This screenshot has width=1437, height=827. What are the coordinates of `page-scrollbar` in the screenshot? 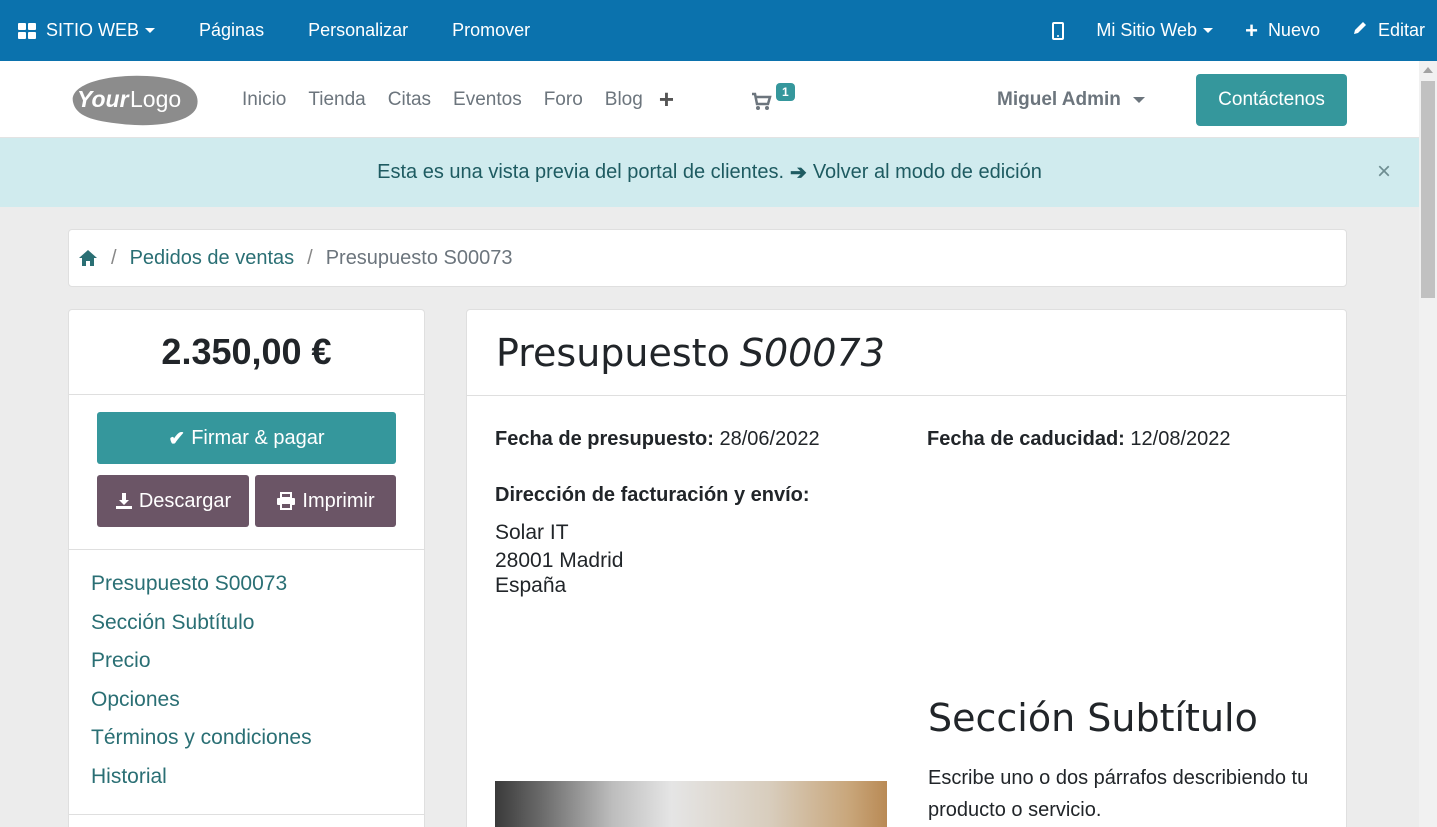 It's located at (1428, 444).